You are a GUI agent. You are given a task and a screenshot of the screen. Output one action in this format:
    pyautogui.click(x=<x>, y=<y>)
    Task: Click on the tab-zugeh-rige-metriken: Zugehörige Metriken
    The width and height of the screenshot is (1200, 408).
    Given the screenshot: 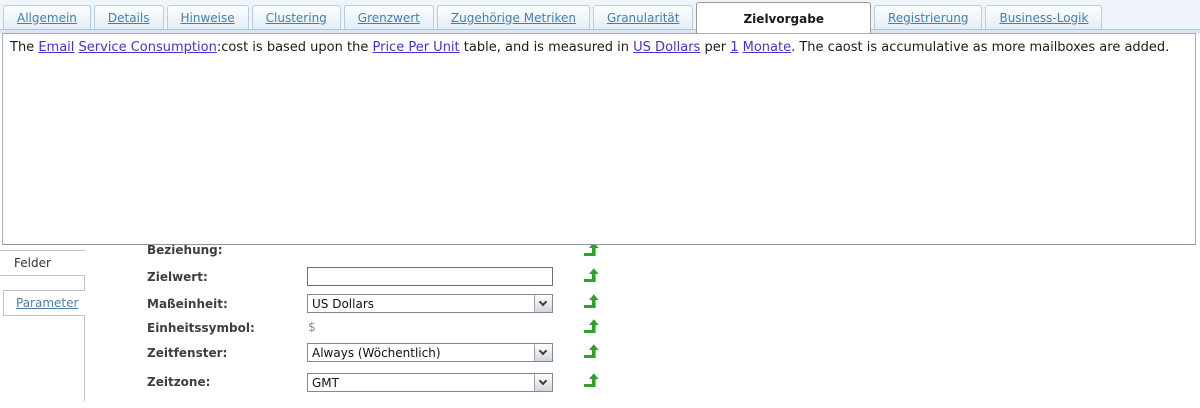 What is the action you would take?
    pyautogui.click(x=513, y=17)
    